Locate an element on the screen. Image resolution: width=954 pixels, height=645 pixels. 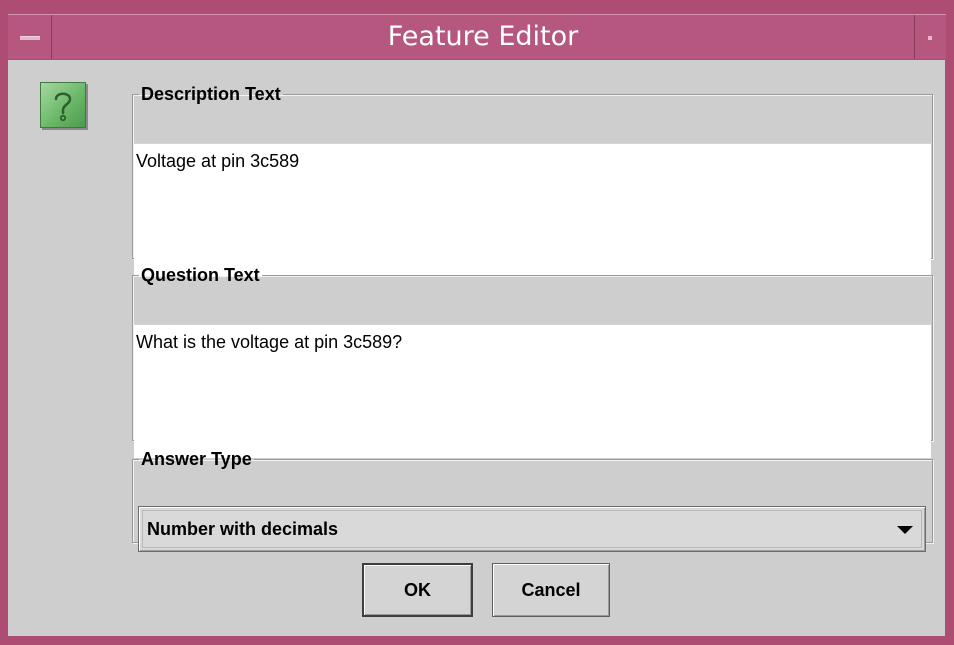
minimize-icon is located at coordinates (930, 38).